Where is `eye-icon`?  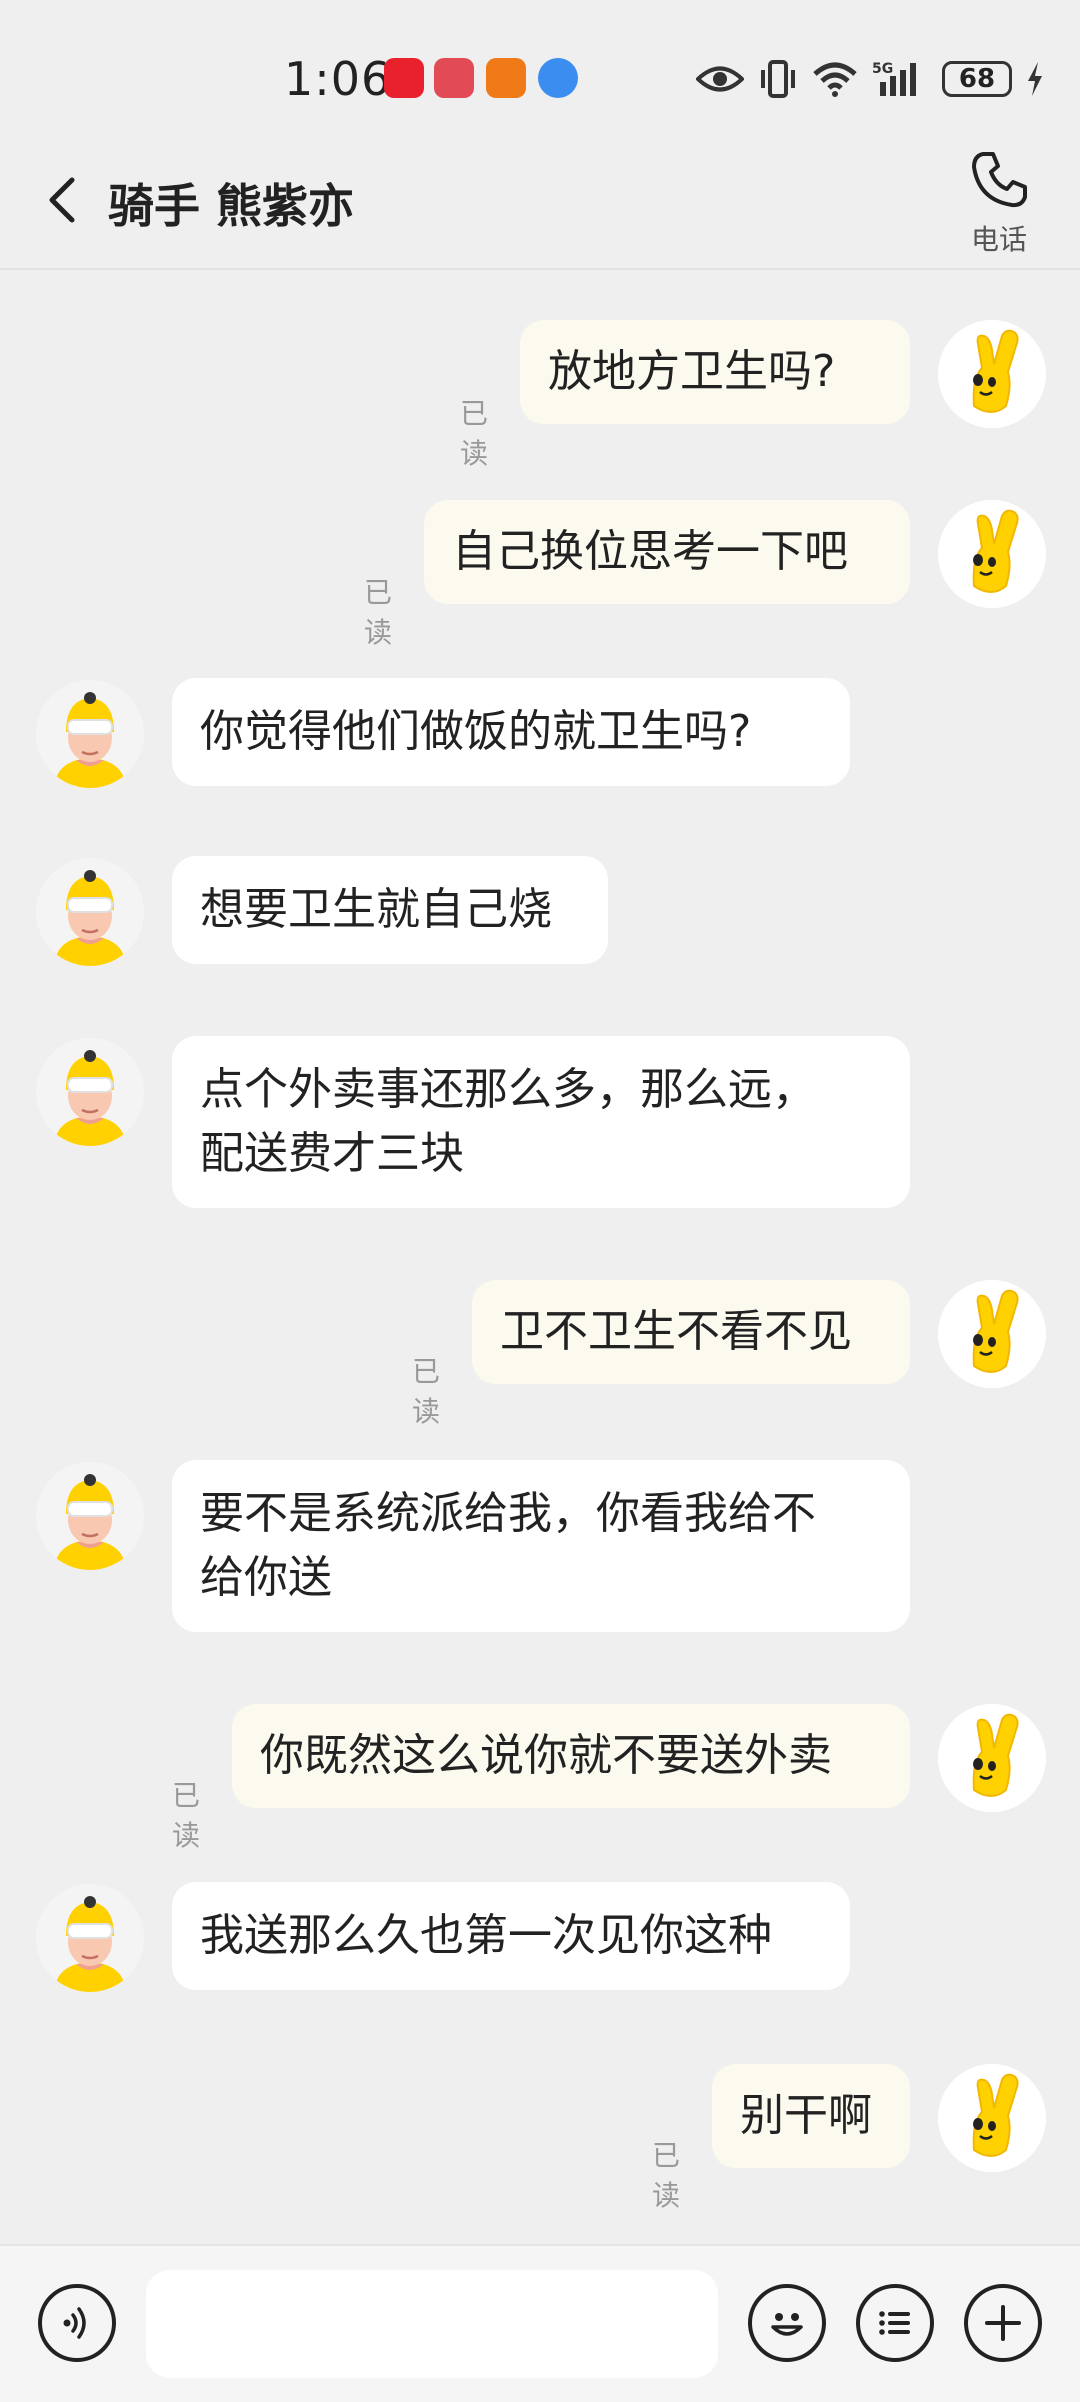 eye-icon is located at coordinates (720, 79).